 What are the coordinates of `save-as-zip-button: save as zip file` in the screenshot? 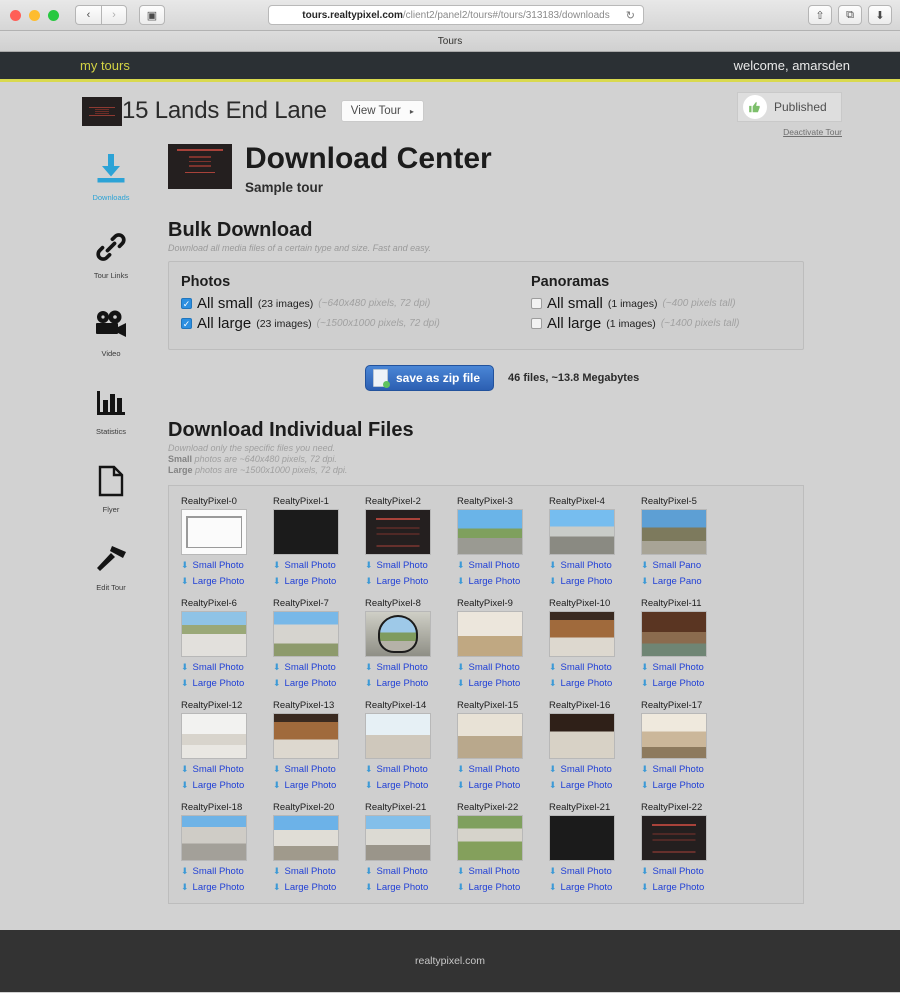 It's located at (430, 378).